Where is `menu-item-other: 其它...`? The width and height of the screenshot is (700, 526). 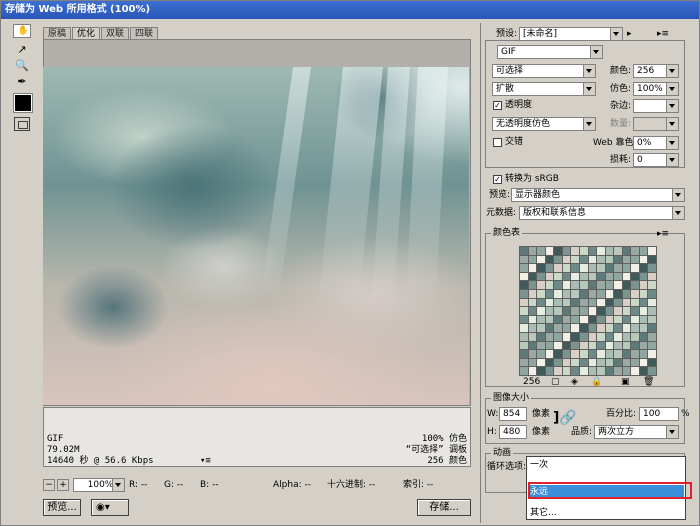
menu-item-other: 其它... is located at coordinates (543, 513).